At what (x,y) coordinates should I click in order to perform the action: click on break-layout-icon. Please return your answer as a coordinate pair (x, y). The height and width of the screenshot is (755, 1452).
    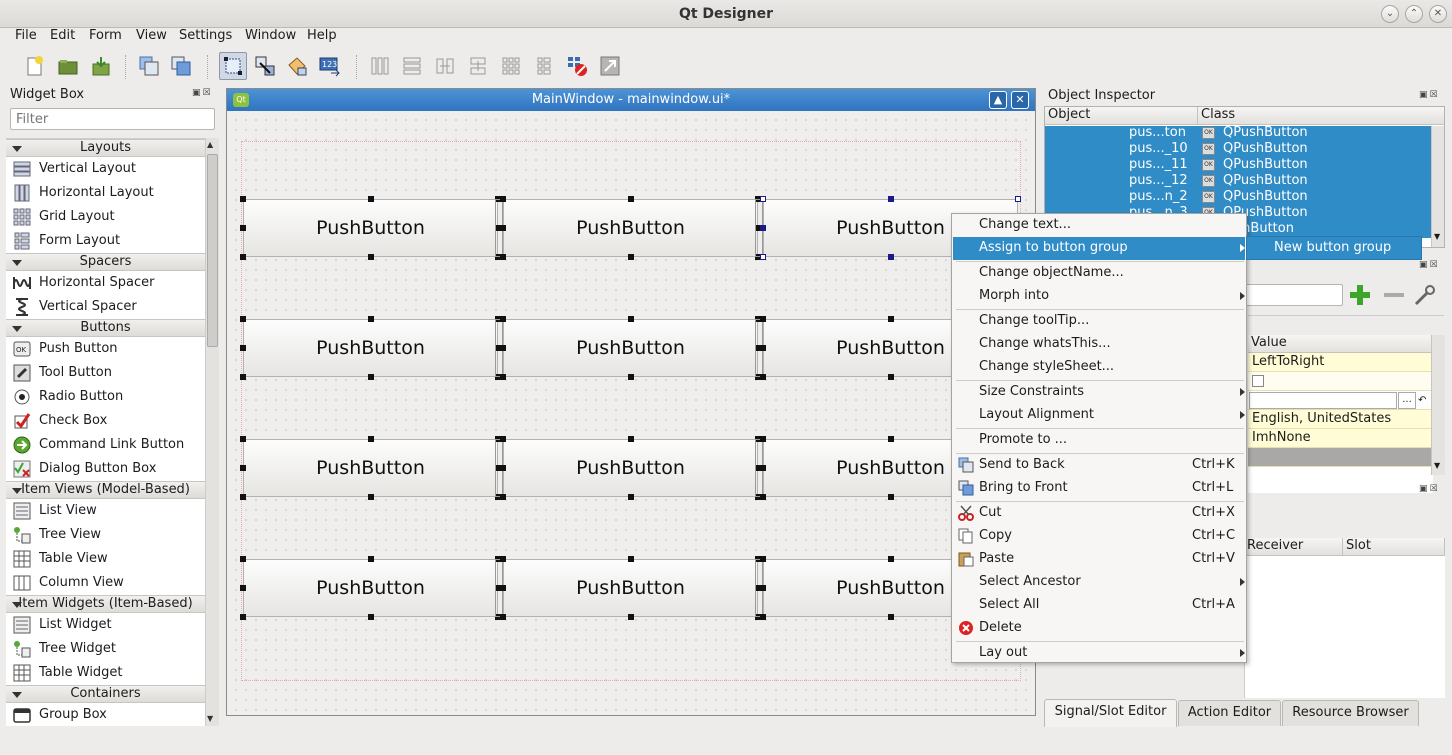
    Looking at the image, I should click on (577, 66).